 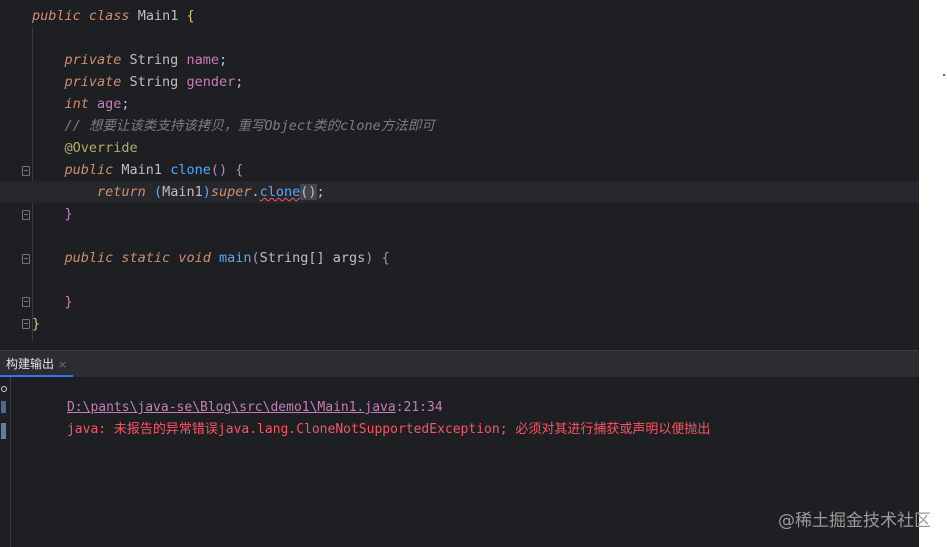 I want to click on code-line: public static void main(String[] args) {, so click(x=459, y=258).